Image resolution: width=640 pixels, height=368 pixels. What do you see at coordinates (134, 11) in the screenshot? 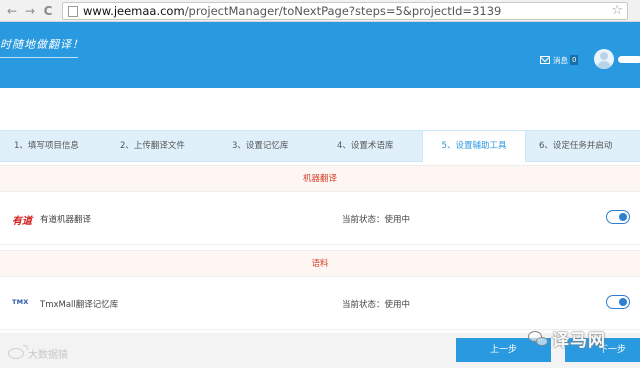
I see `url-host: www.jeemaa.com` at bounding box center [134, 11].